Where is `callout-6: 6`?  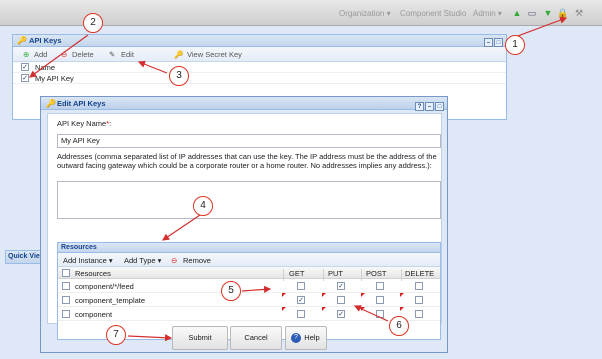 callout-6: 6 is located at coordinates (399, 326).